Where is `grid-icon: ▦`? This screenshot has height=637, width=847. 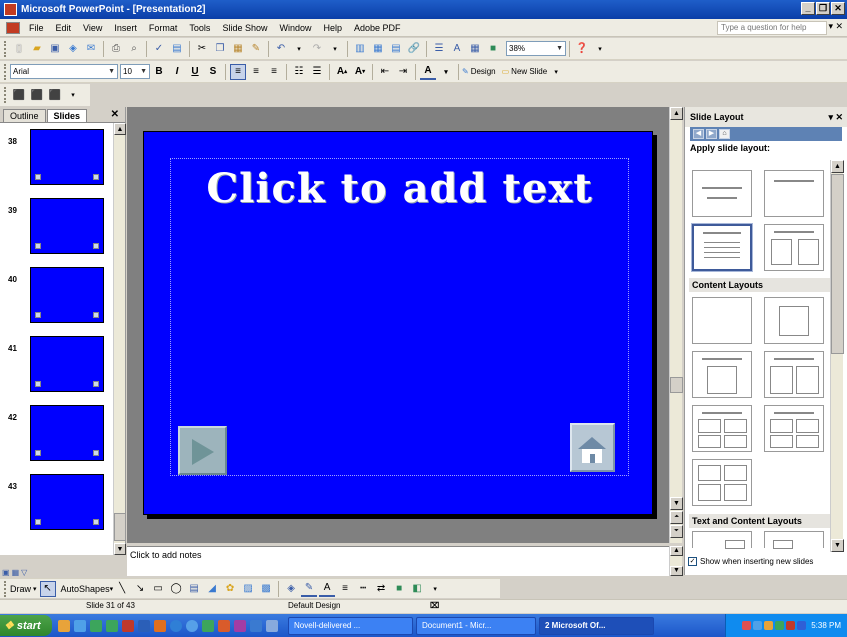 grid-icon: ▦ is located at coordinates (475, 49).